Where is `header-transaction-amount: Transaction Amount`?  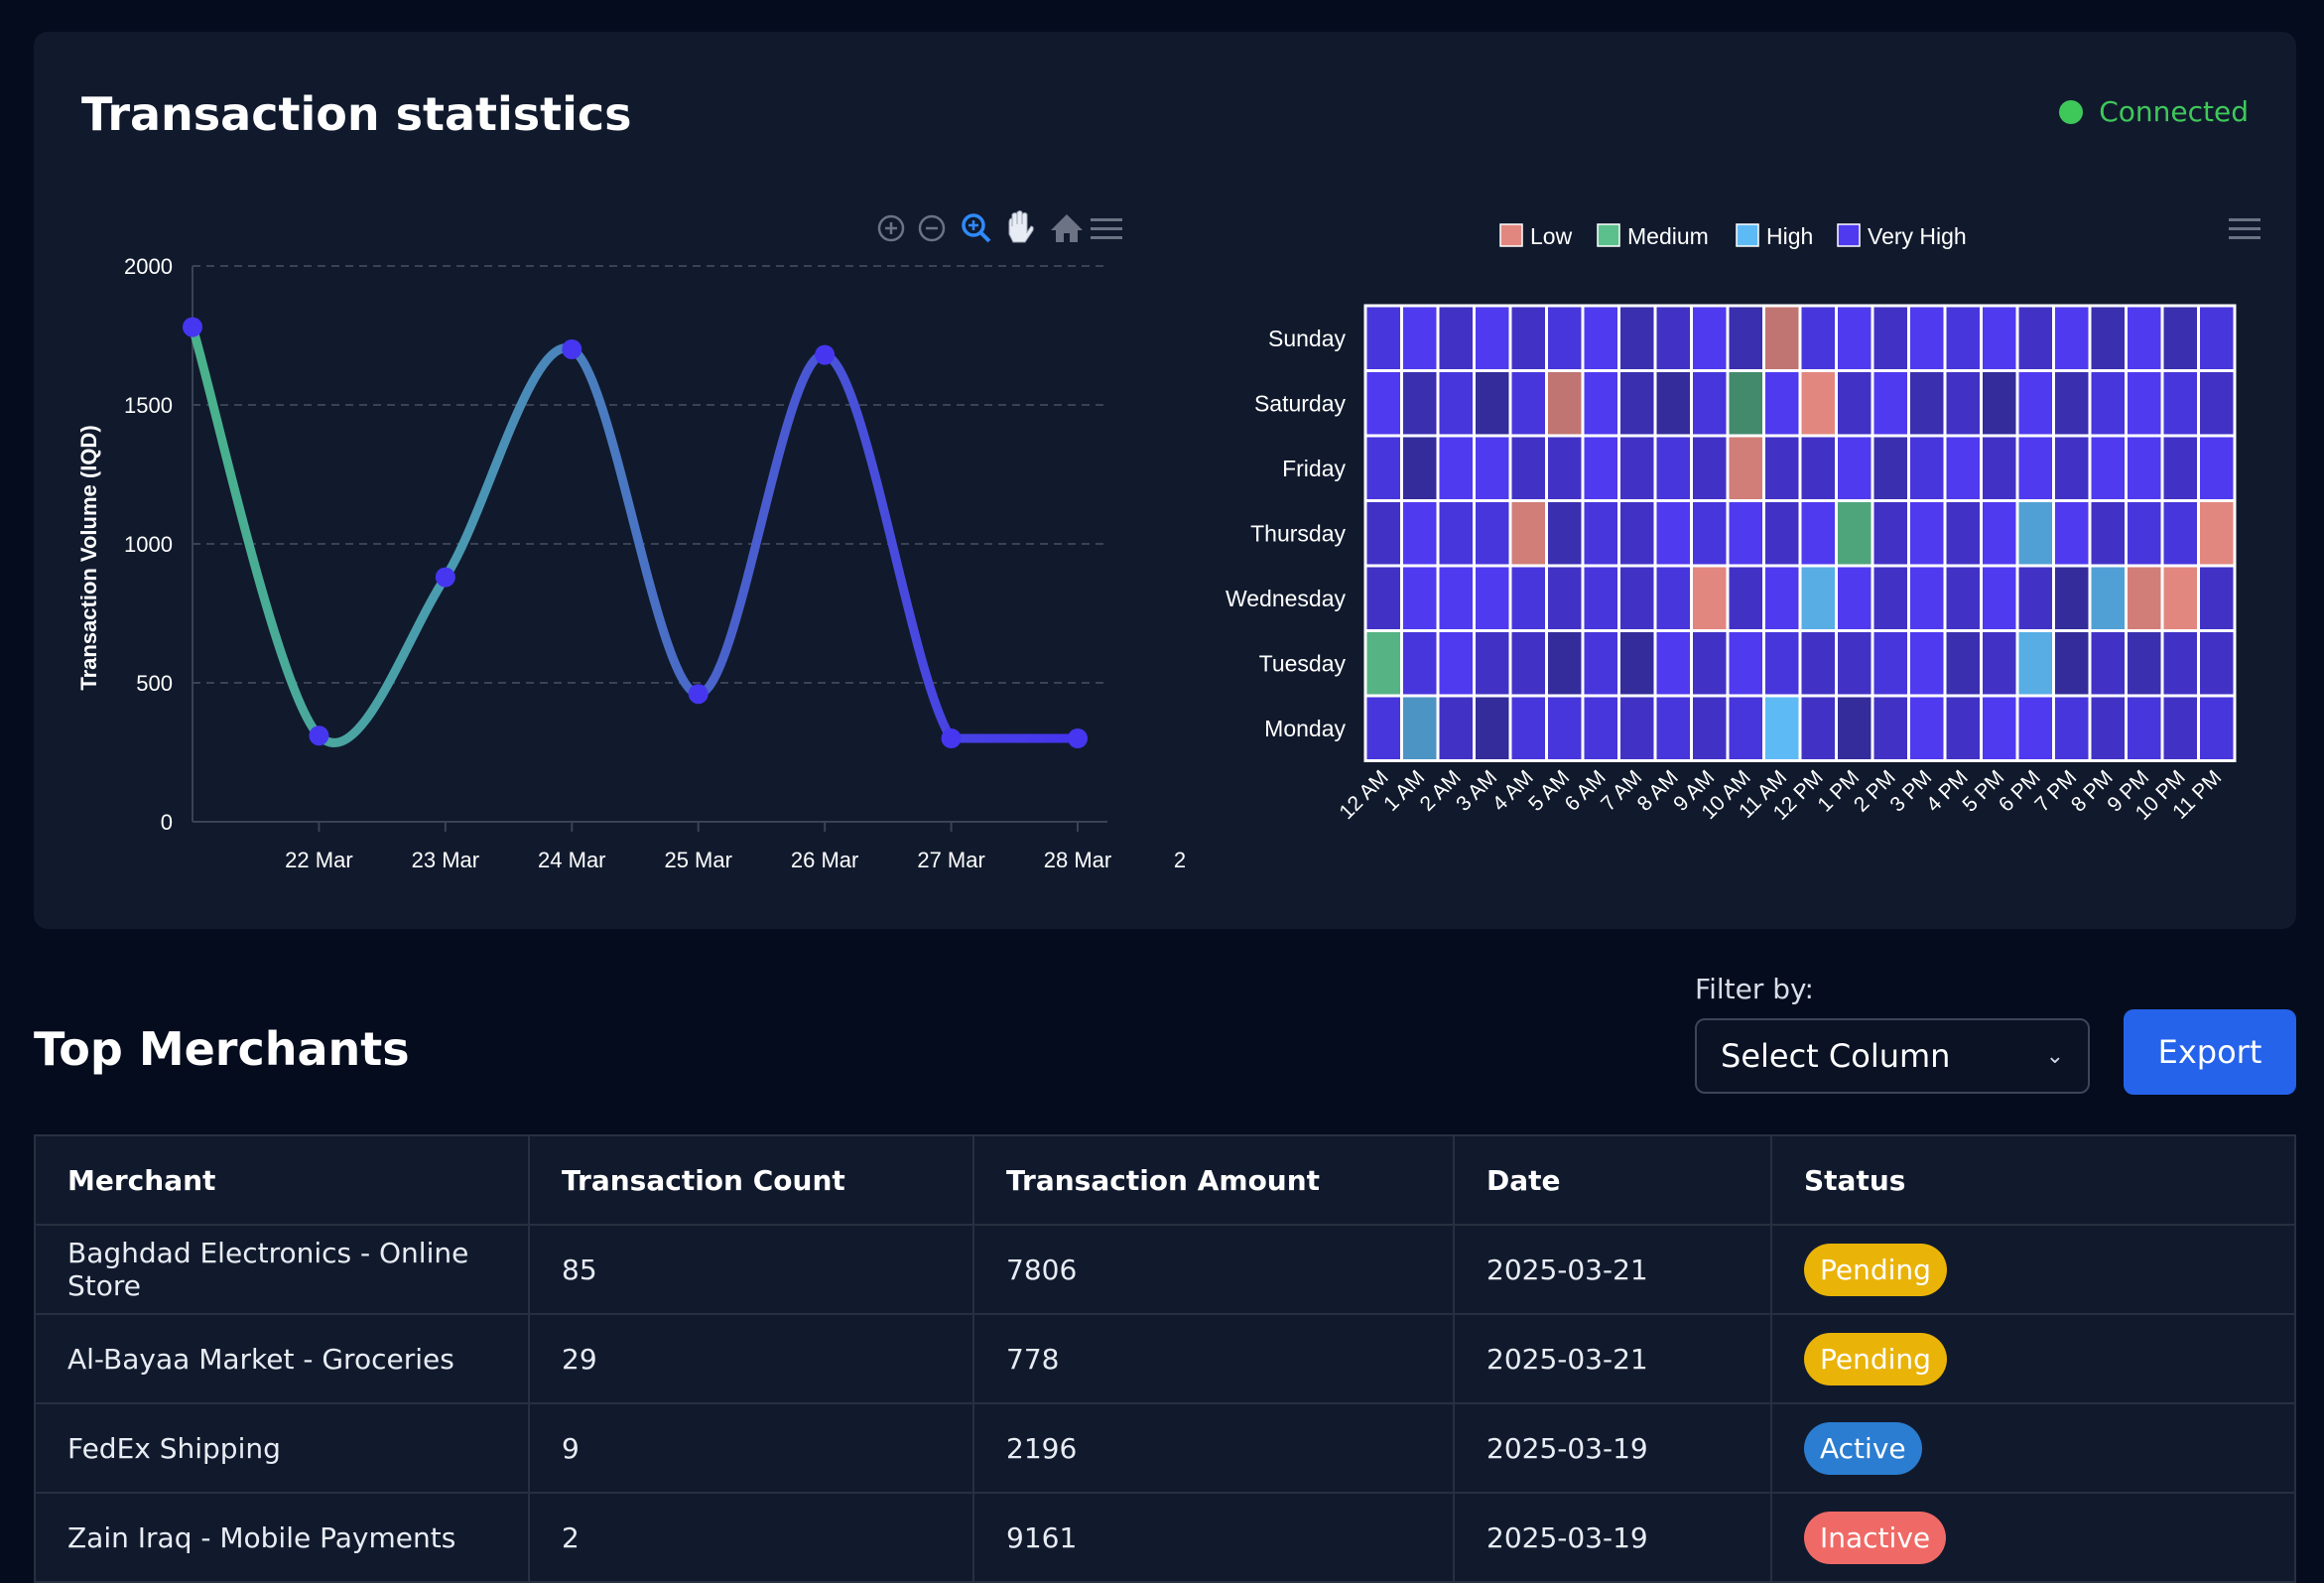
header-transaction-amount: Transaction Amount is located at coordinates (1213, 1180).